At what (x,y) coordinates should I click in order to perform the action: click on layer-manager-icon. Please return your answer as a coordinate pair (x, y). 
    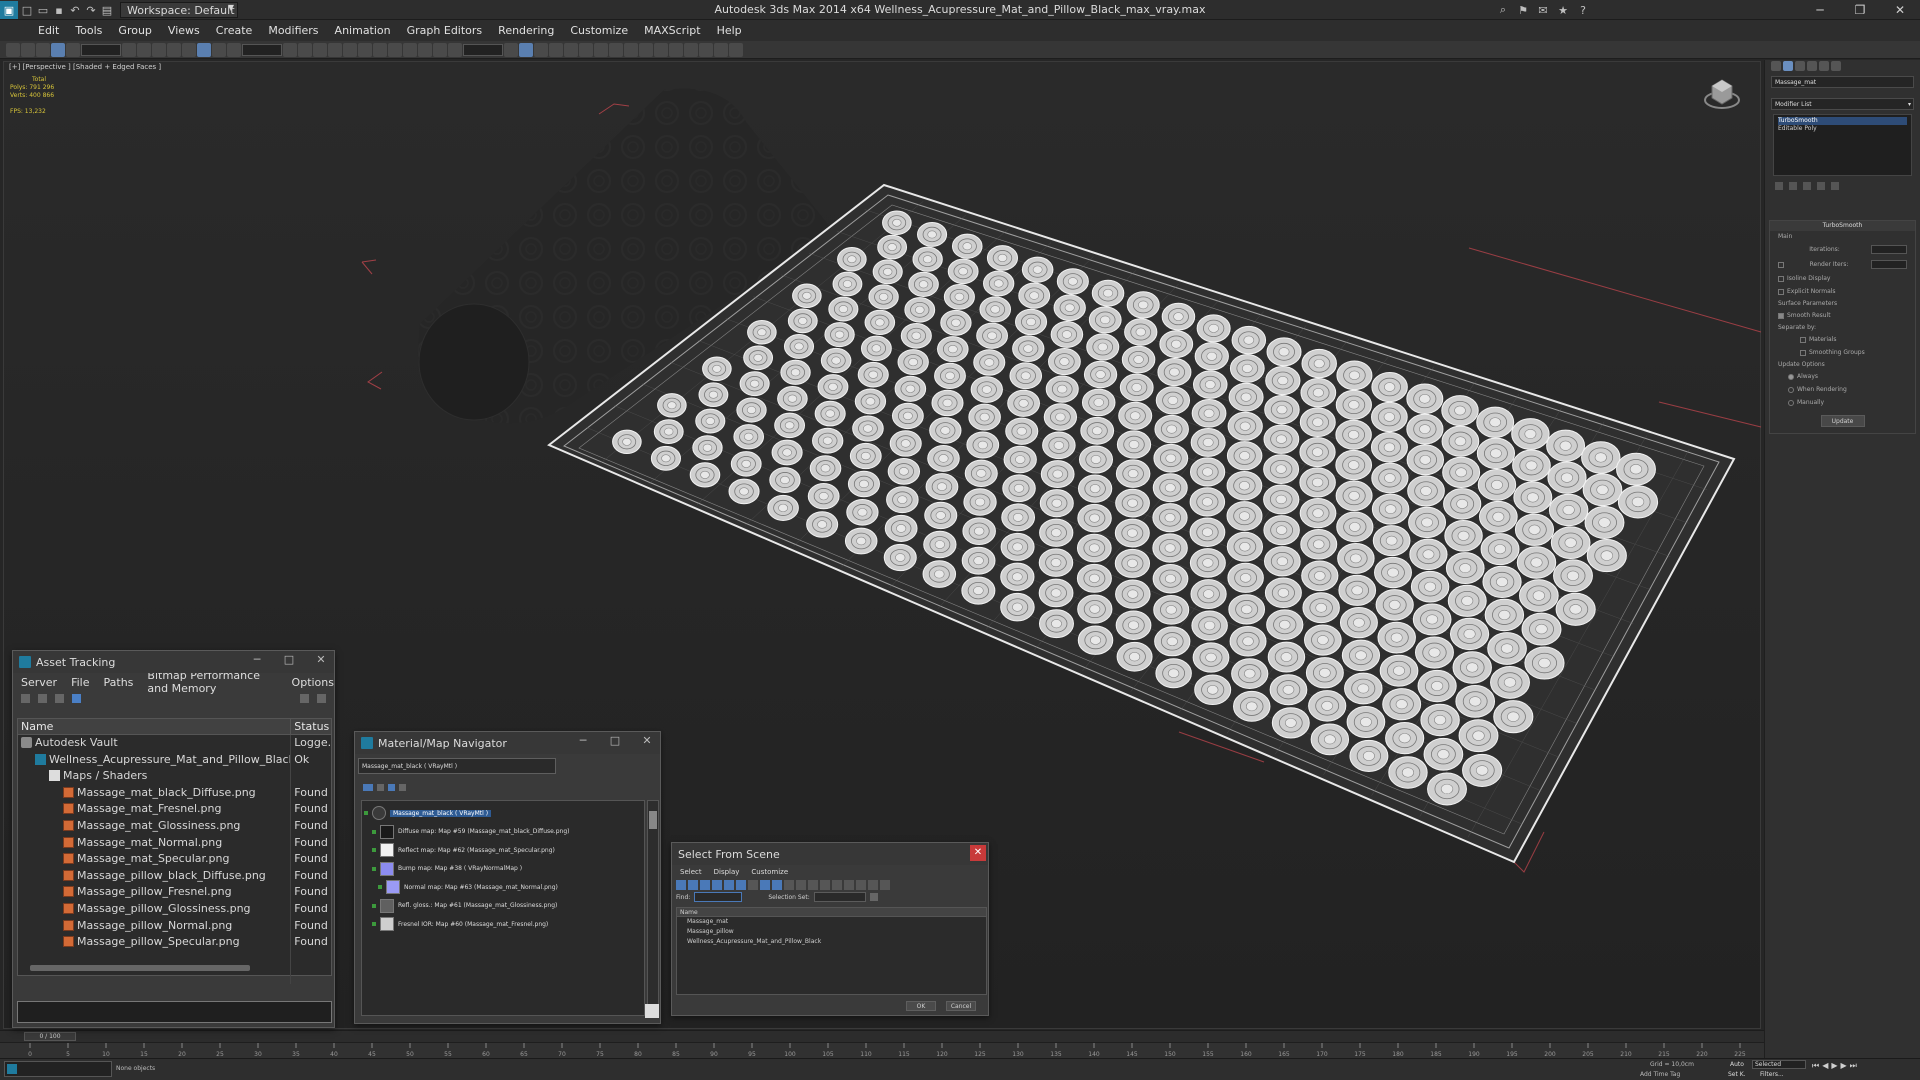
    Looking at the image, I should click on (425, 49).